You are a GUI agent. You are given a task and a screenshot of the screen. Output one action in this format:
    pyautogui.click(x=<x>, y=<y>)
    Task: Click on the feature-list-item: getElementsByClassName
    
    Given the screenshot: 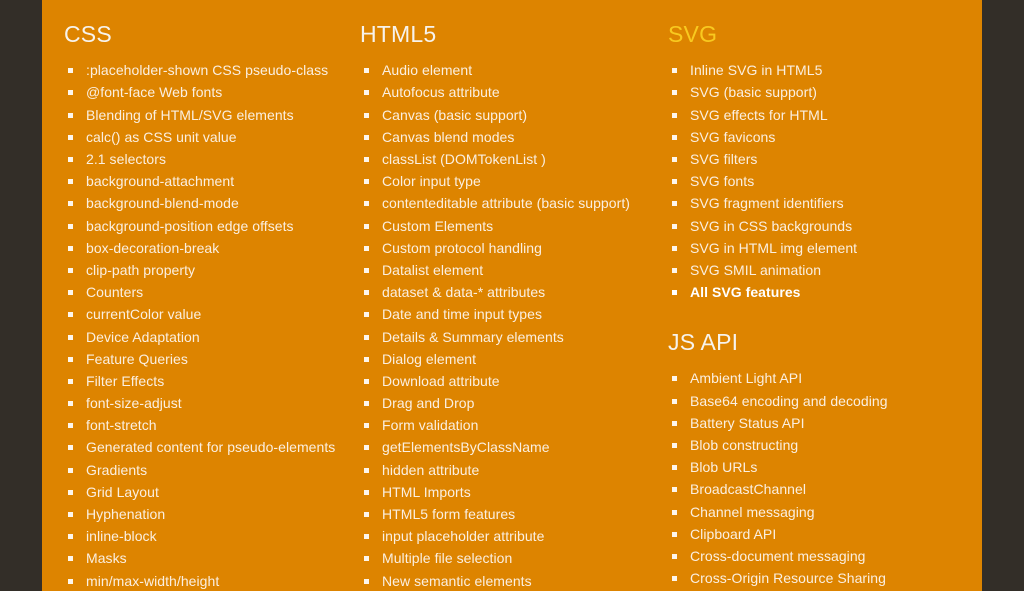 What is the action you would take?
    pyautogui.click(x=505, y=447)
    